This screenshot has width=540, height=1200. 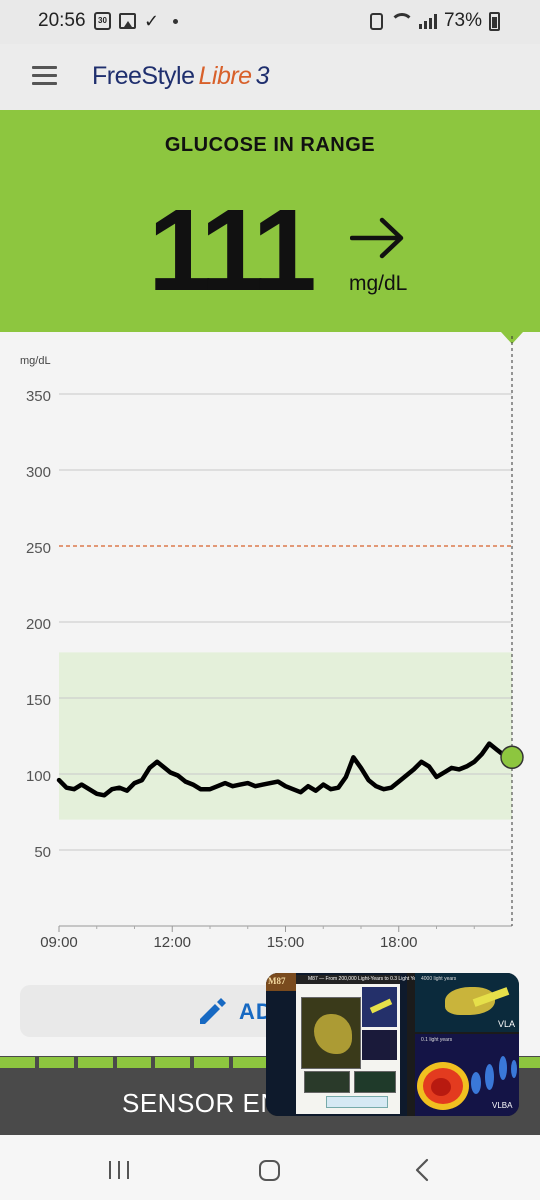 What do you see at coordinates (232, 250) in the screenshot?
I see `glucose-value: 111` at bounding box center [232, 250].